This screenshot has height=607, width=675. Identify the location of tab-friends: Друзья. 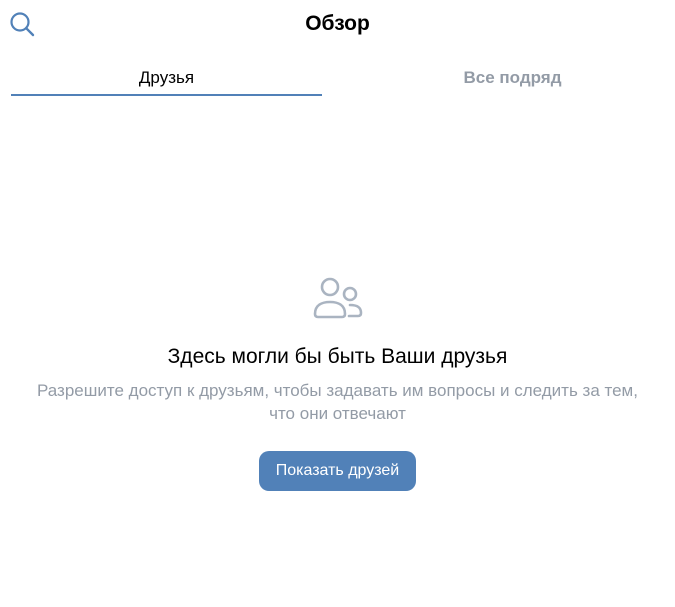
(166, 79).